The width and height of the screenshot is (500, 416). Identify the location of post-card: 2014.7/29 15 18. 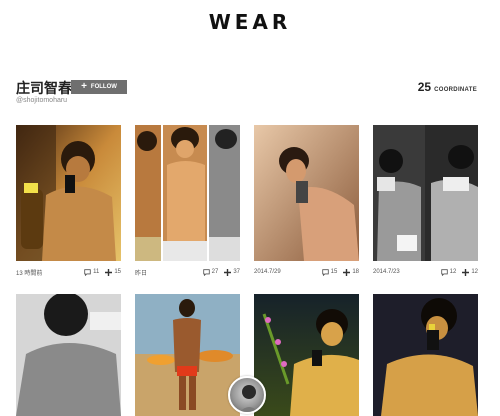
(306, 202).